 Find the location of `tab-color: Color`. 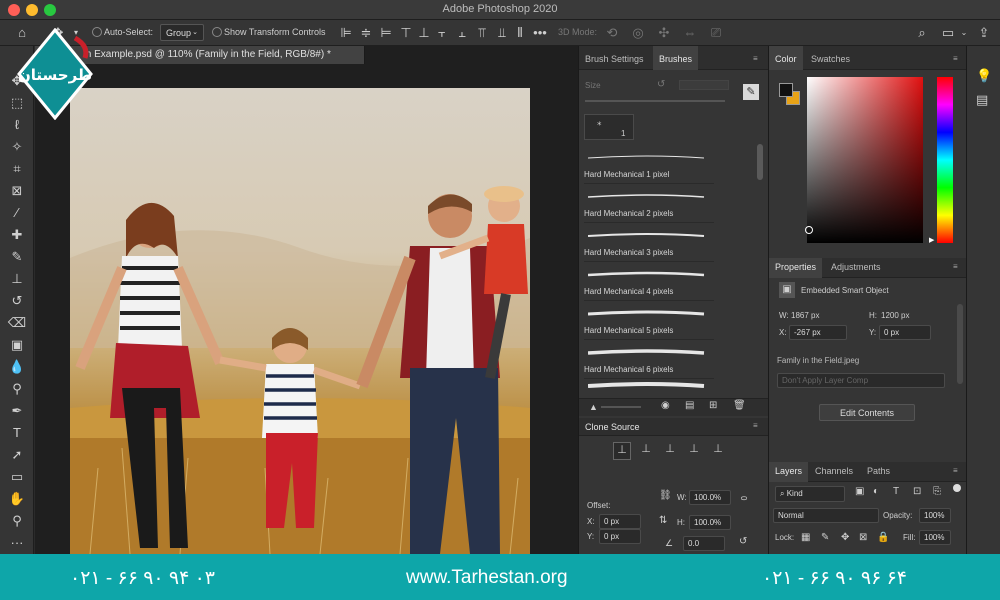

tab-color: Color is located at coordinates (786, 58).